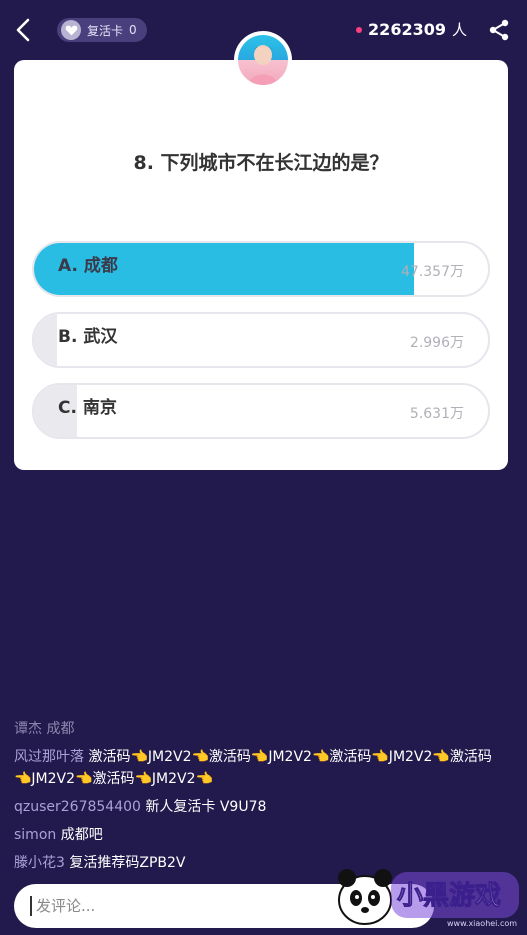 The width and height of the screenshot is (527, 935). Describe the element at coordinates (35, 835) in the screenshot. I see `comment-username: simon` at that location.